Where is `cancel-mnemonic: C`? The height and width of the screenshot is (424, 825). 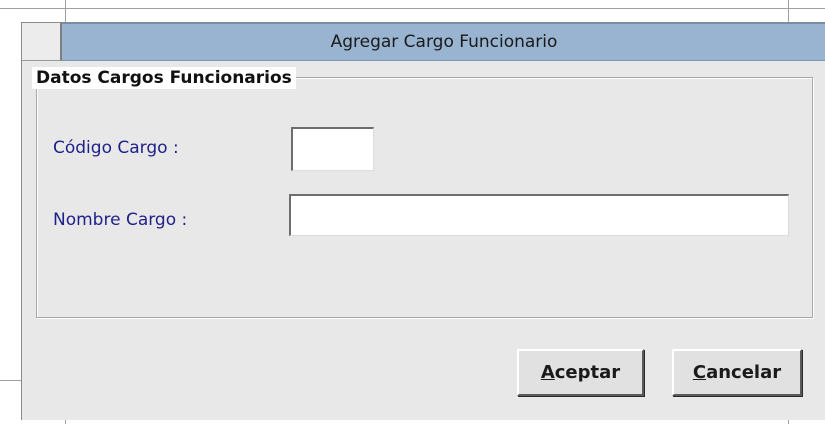 cancel-mnemonic: C is located at coordinates (699, 372).